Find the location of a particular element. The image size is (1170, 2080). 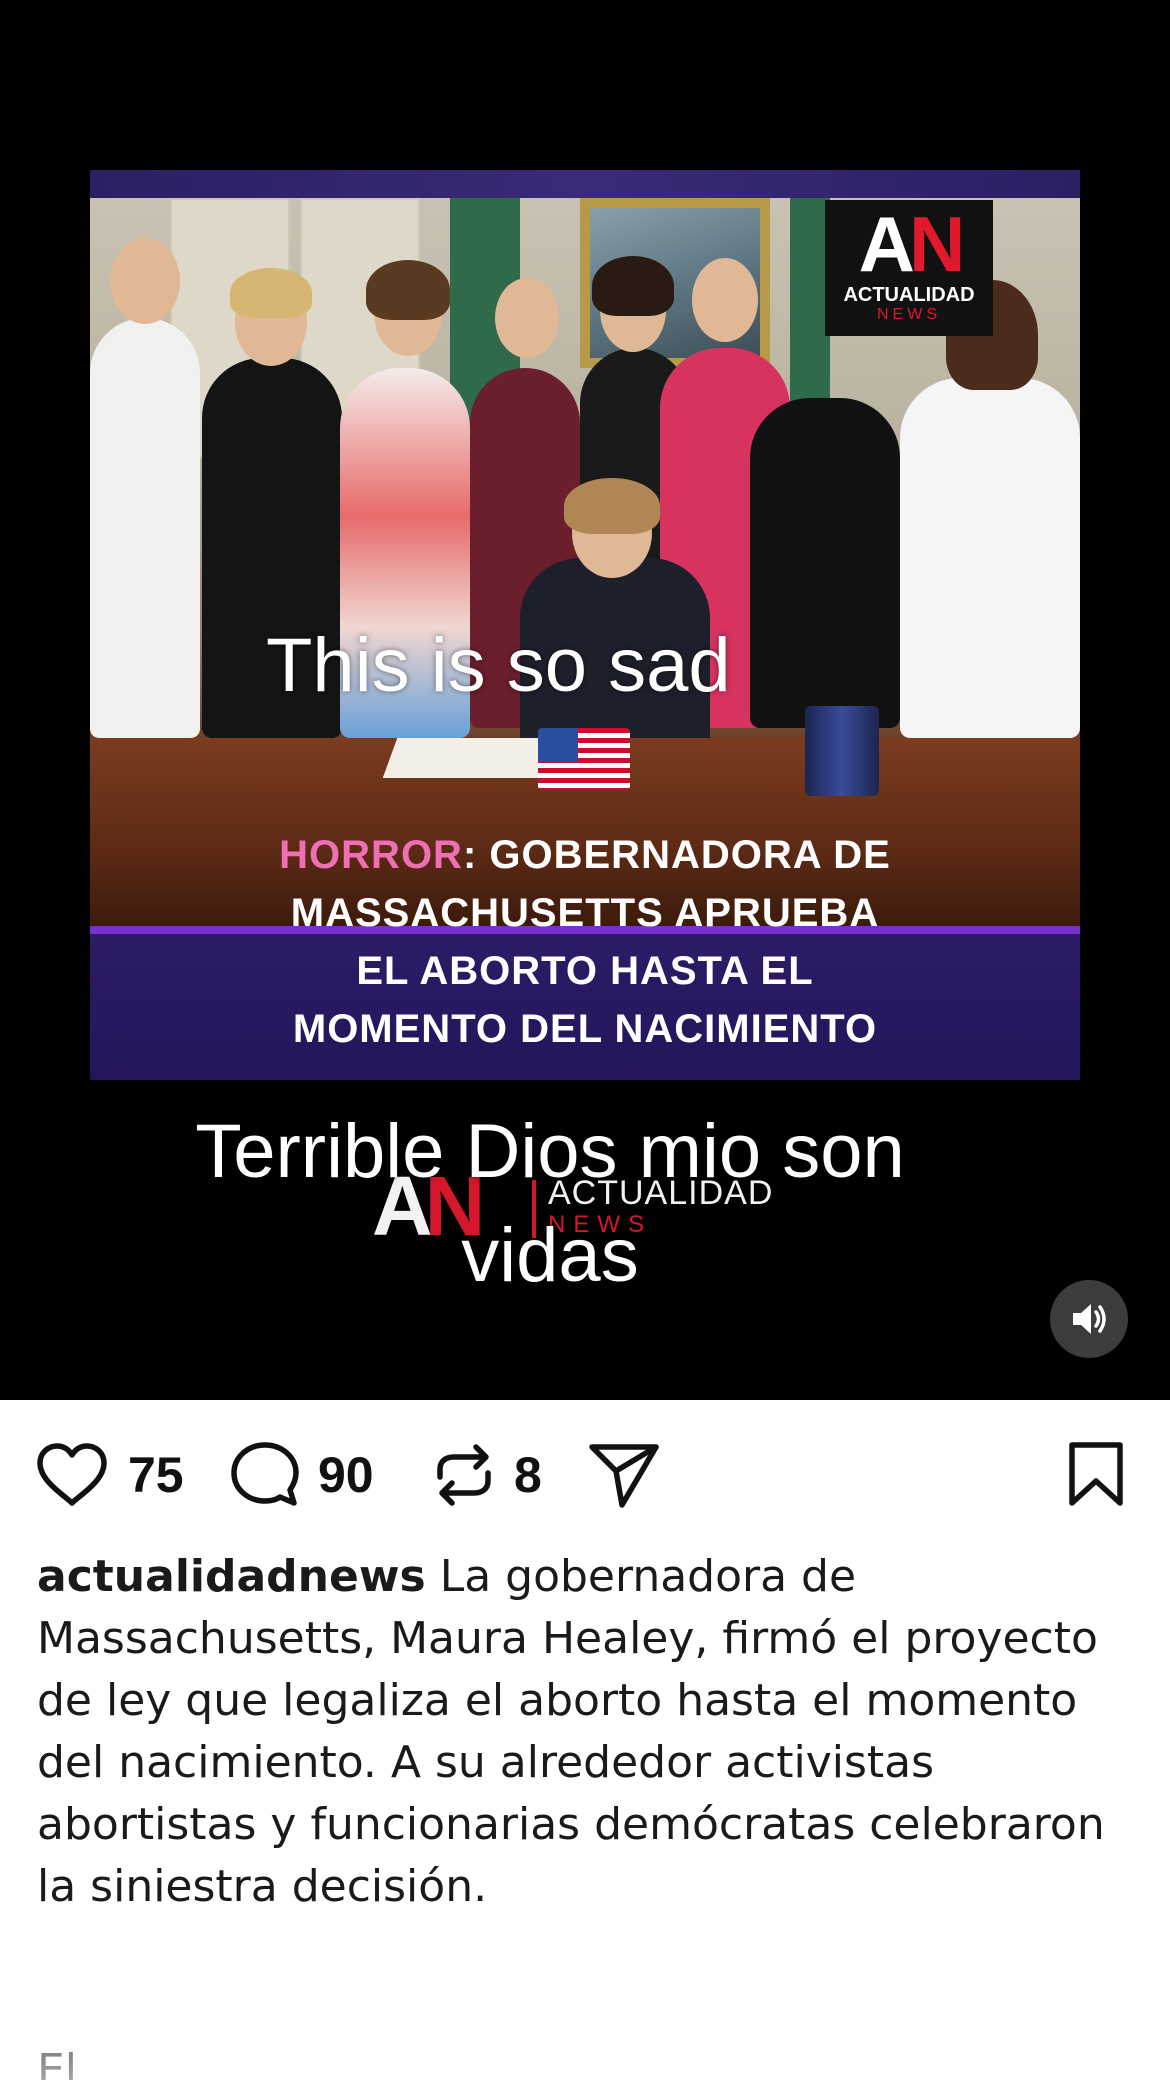

like-button: 75 is located at coordinates (109, 1475).